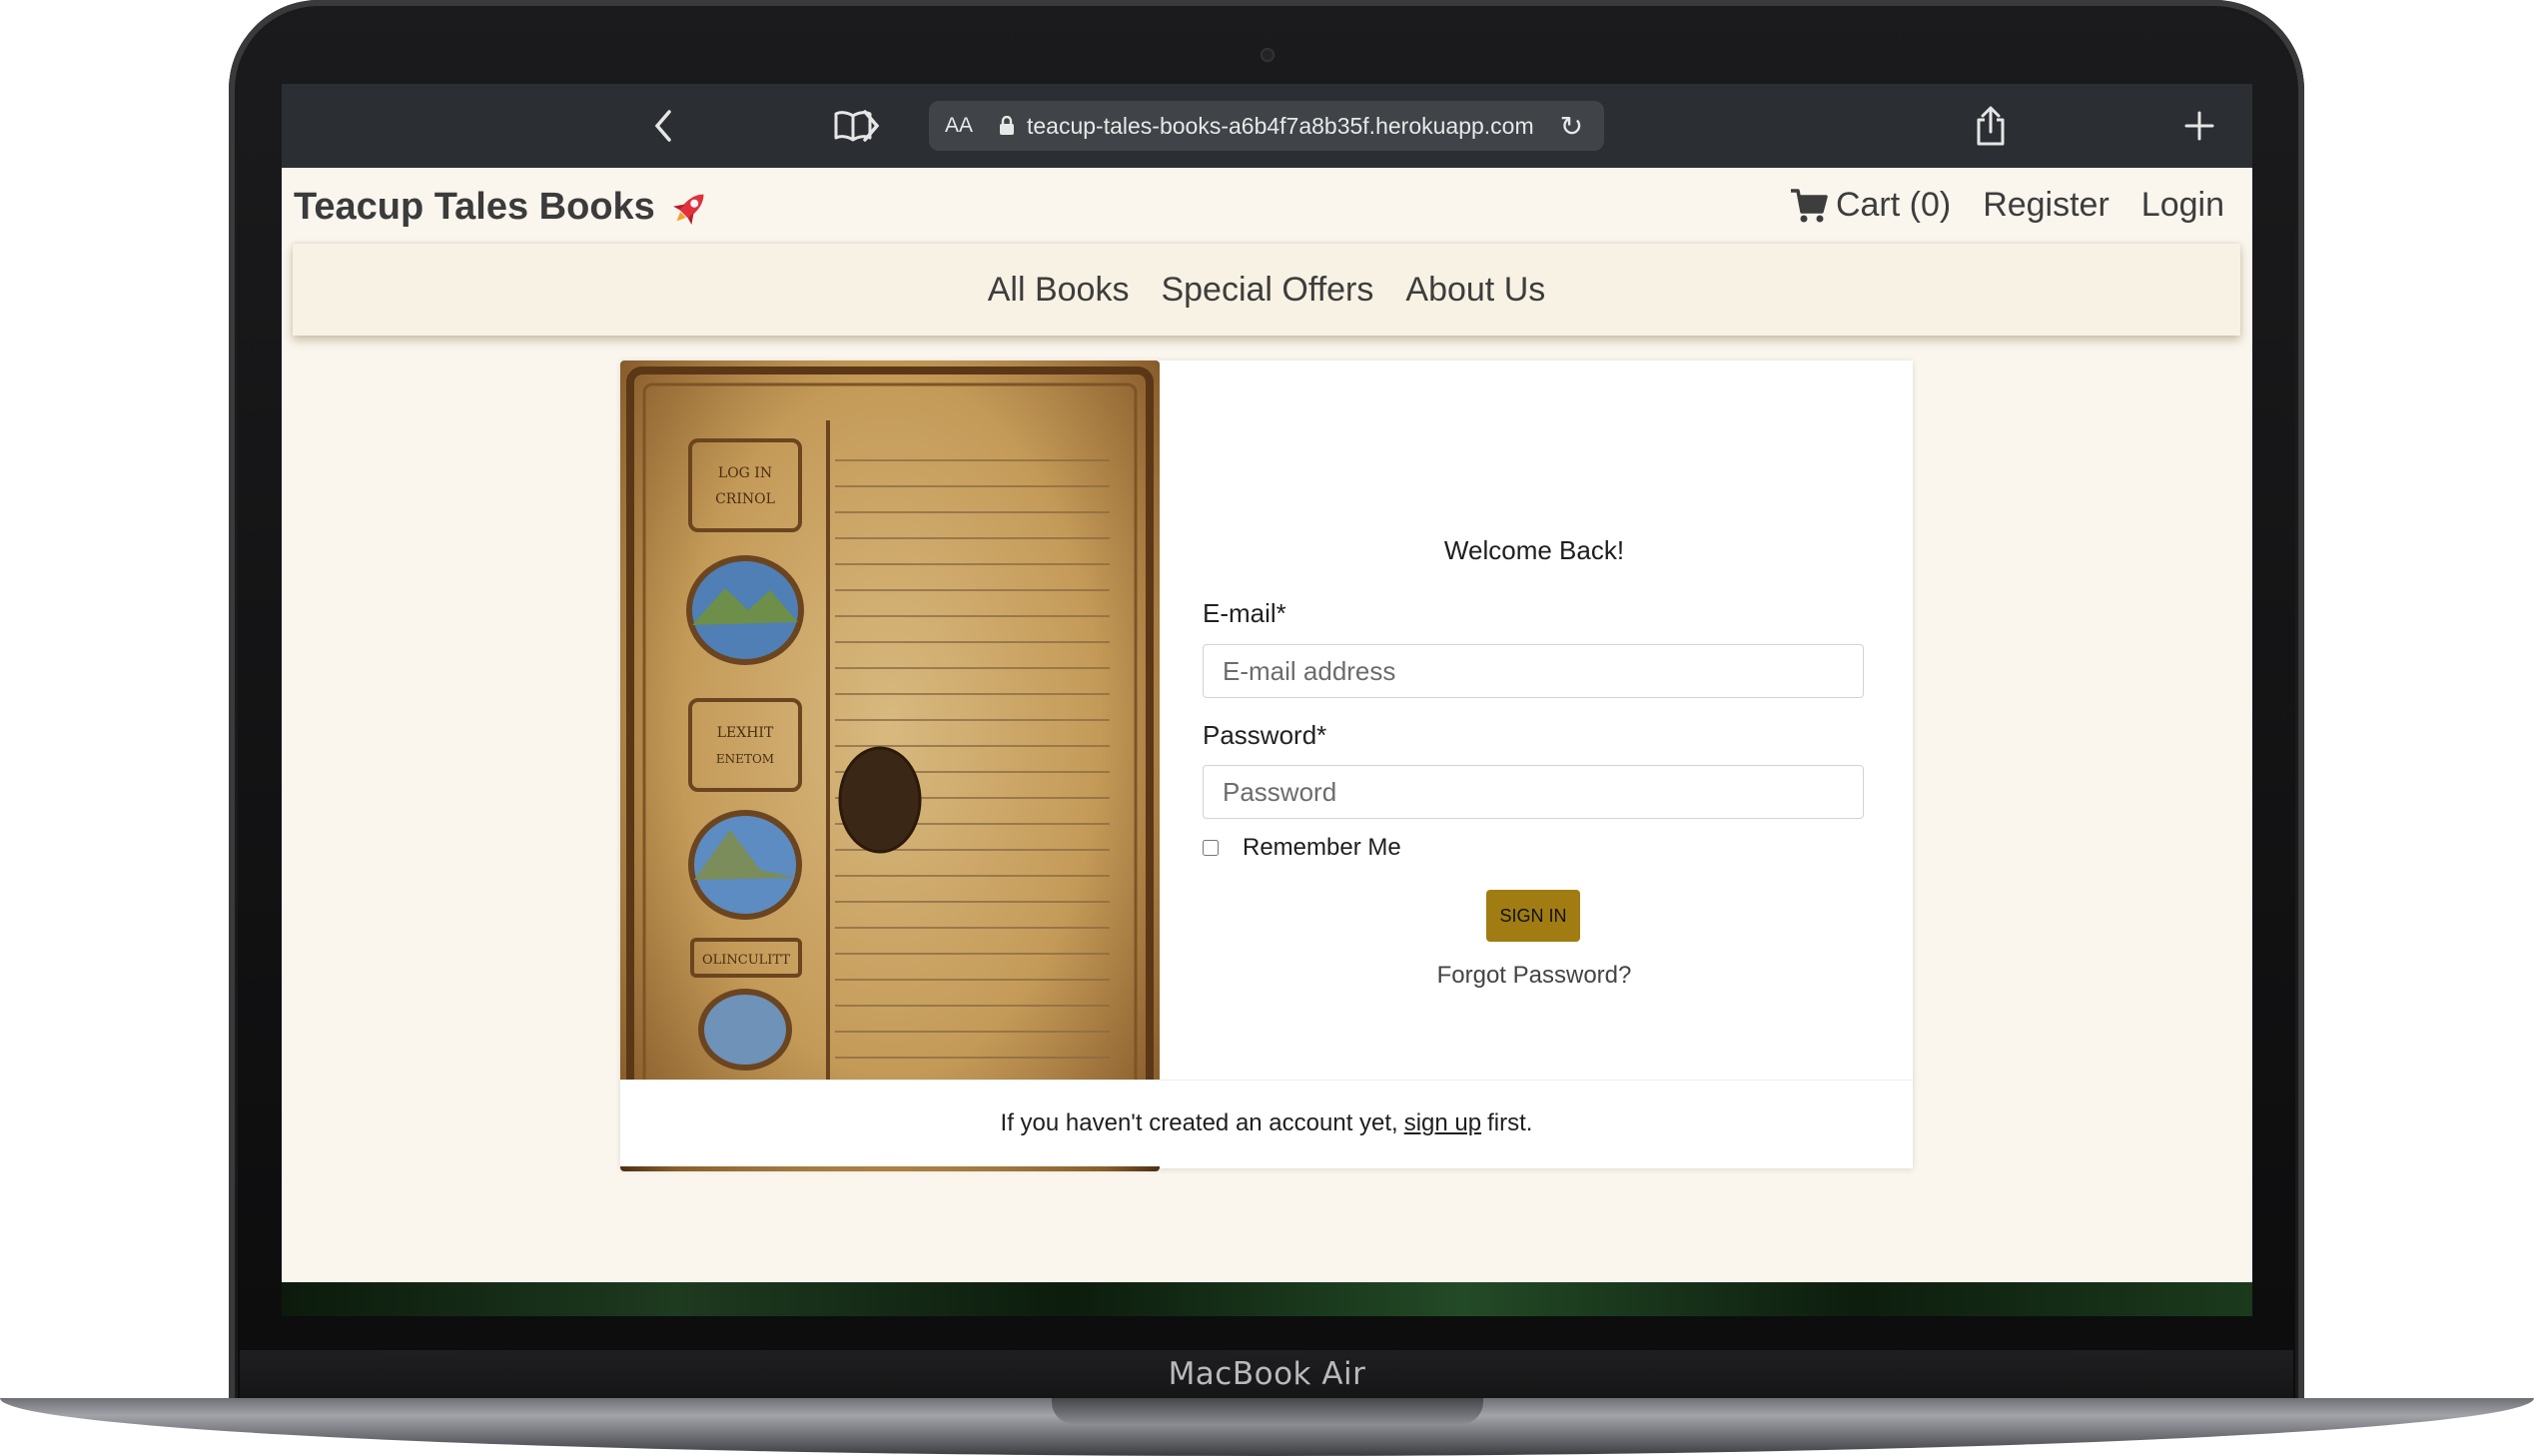 This screenshot has width=2534, height=1456. What do you see at coordinates (1443, 1123) in the screenshot?
I see `sign-up-link: sign up` at bounding box center [1443, 1123].